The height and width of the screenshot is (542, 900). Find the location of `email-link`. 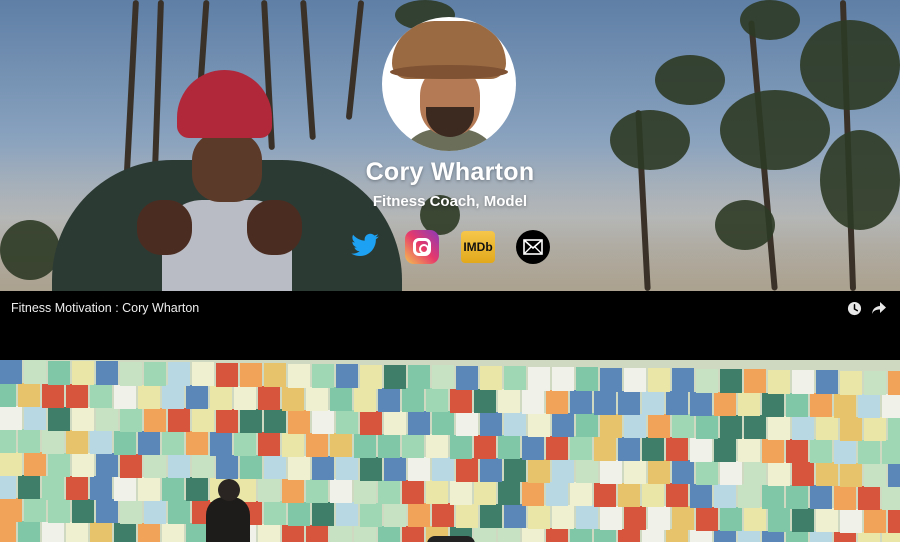

email-link is located at coordinates (533, 247).